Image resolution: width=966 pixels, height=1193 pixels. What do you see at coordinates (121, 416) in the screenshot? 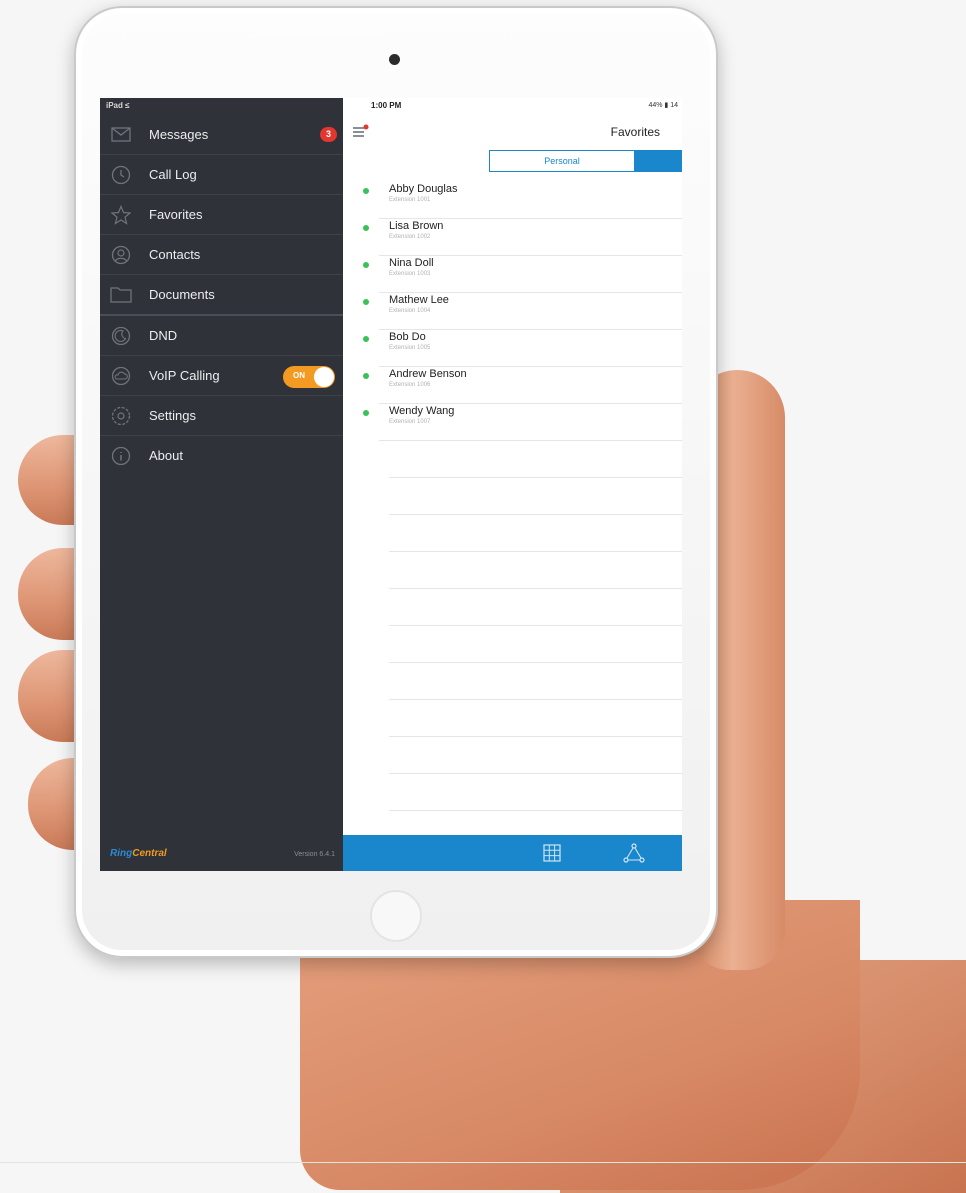
I see `gear-icon` at bounding box center [121, 416].